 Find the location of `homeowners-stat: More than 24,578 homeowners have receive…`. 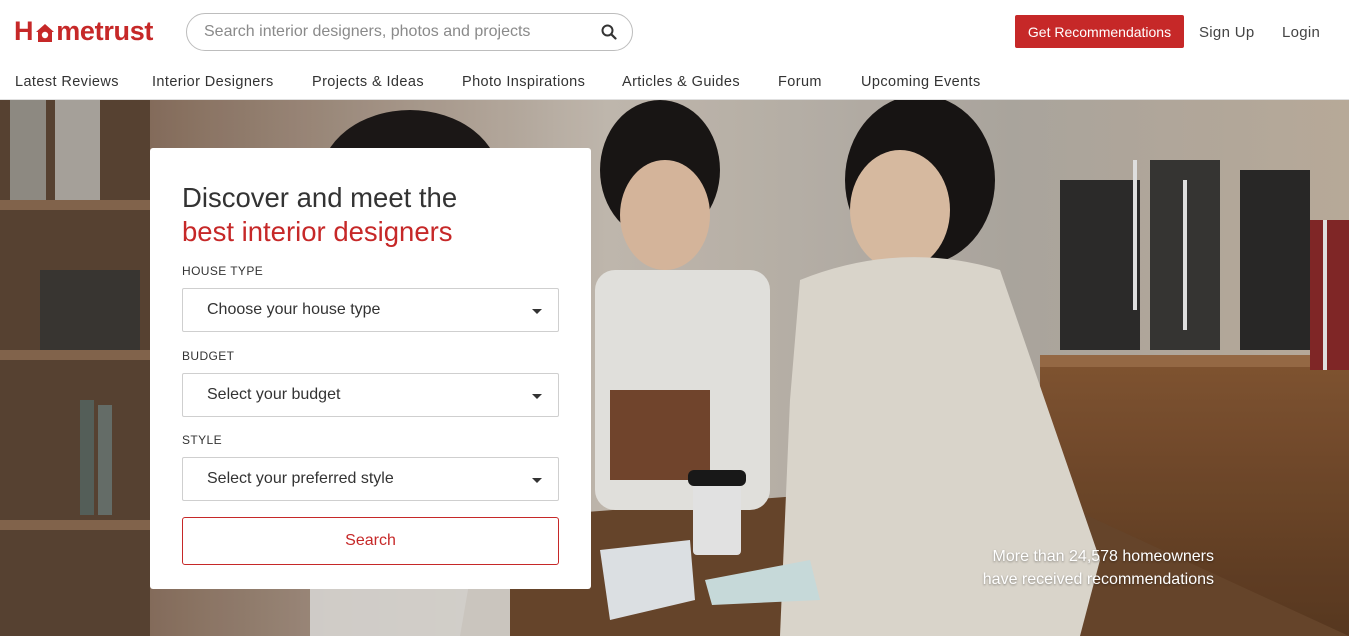

homeowners-stat: More than 24,578 homeowners have receive… is located at coordinates (1098, 568).